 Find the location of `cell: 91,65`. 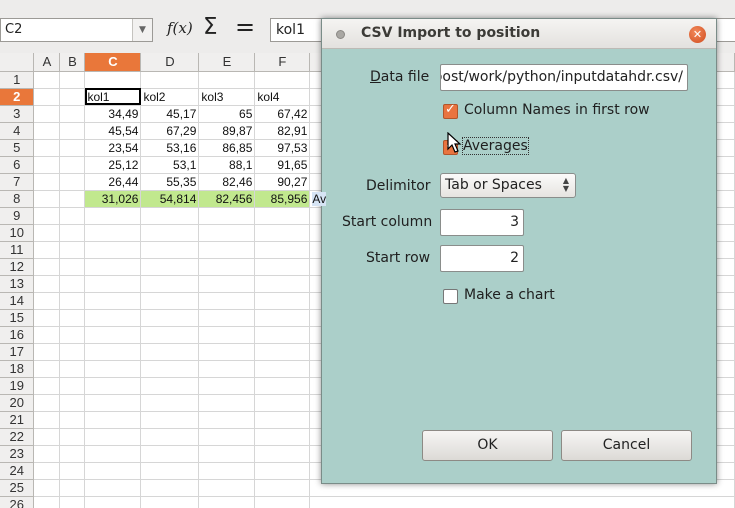

cell: 91,65 is located at coordinates (282, 165).